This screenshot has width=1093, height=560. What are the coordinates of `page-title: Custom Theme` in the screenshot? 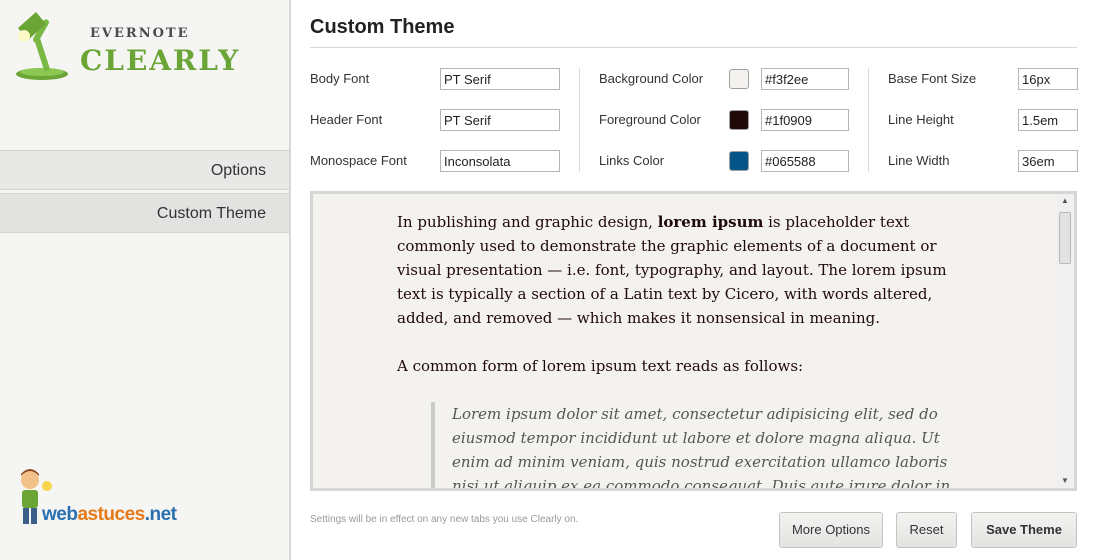 It's located at (382, 27).